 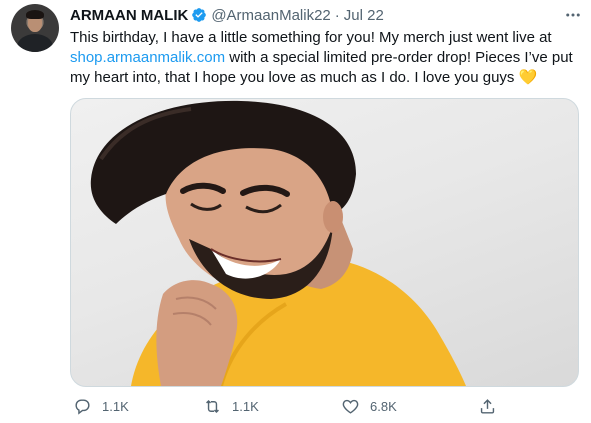 I want to click on like-button: 6.8K, so click(x=369, y=406).